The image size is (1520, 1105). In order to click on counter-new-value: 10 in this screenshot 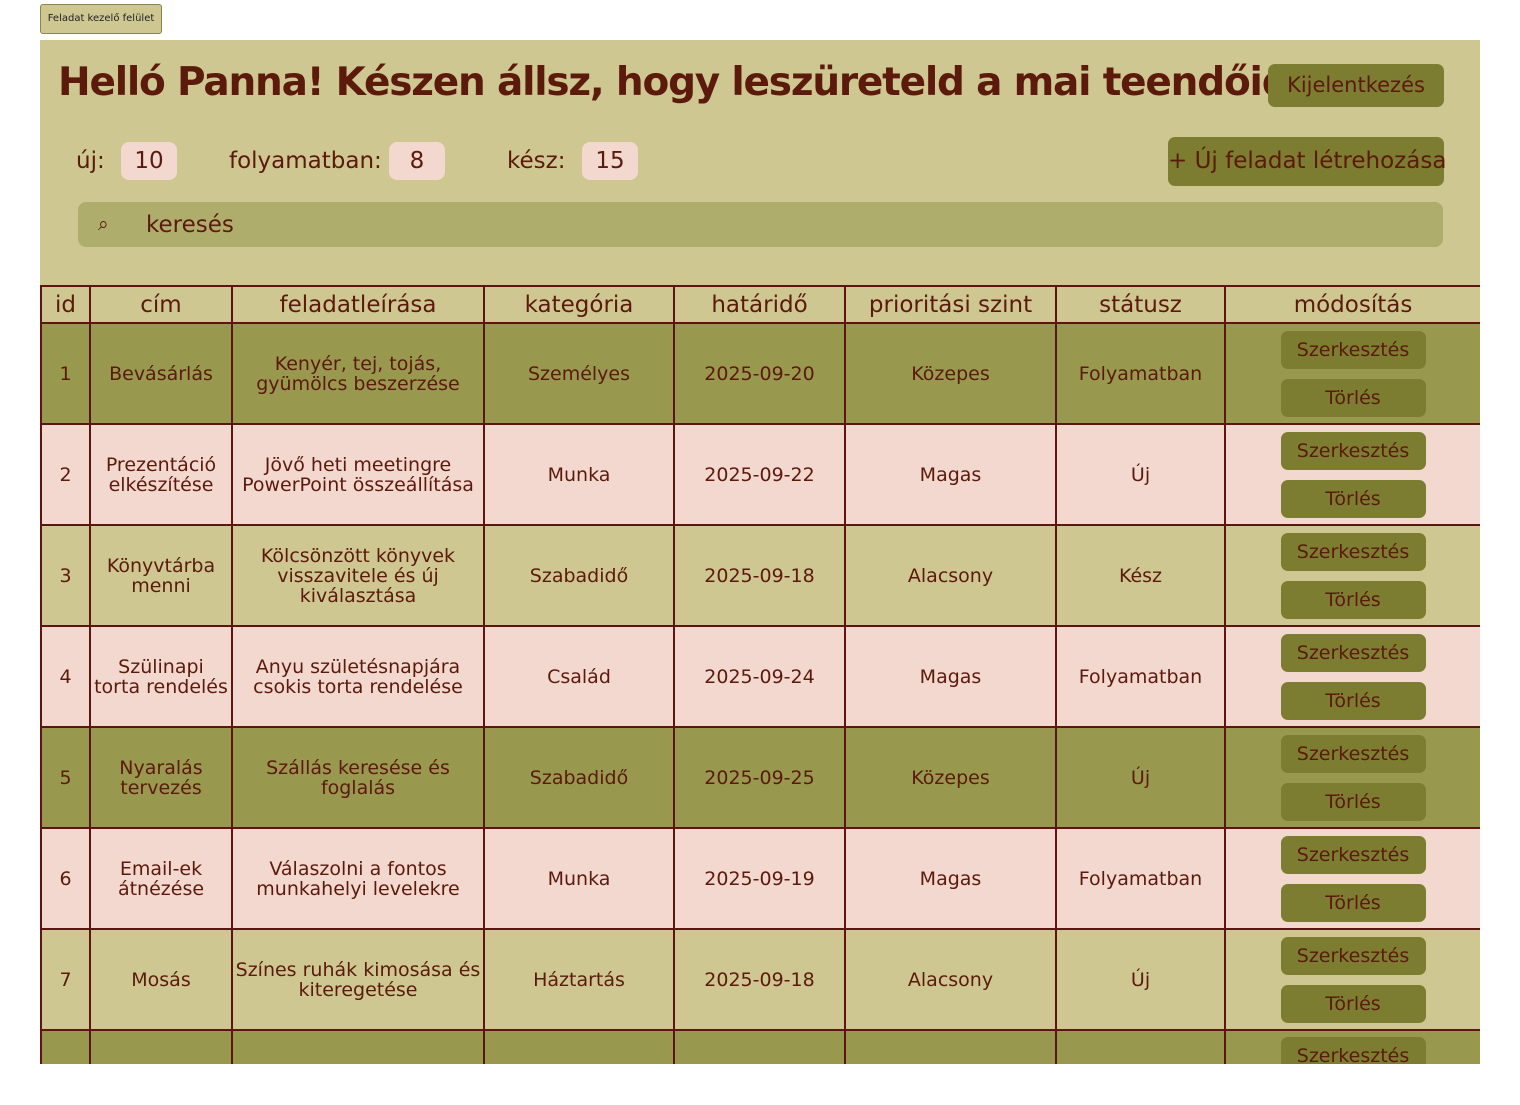, I will do `click(149, 161)`.